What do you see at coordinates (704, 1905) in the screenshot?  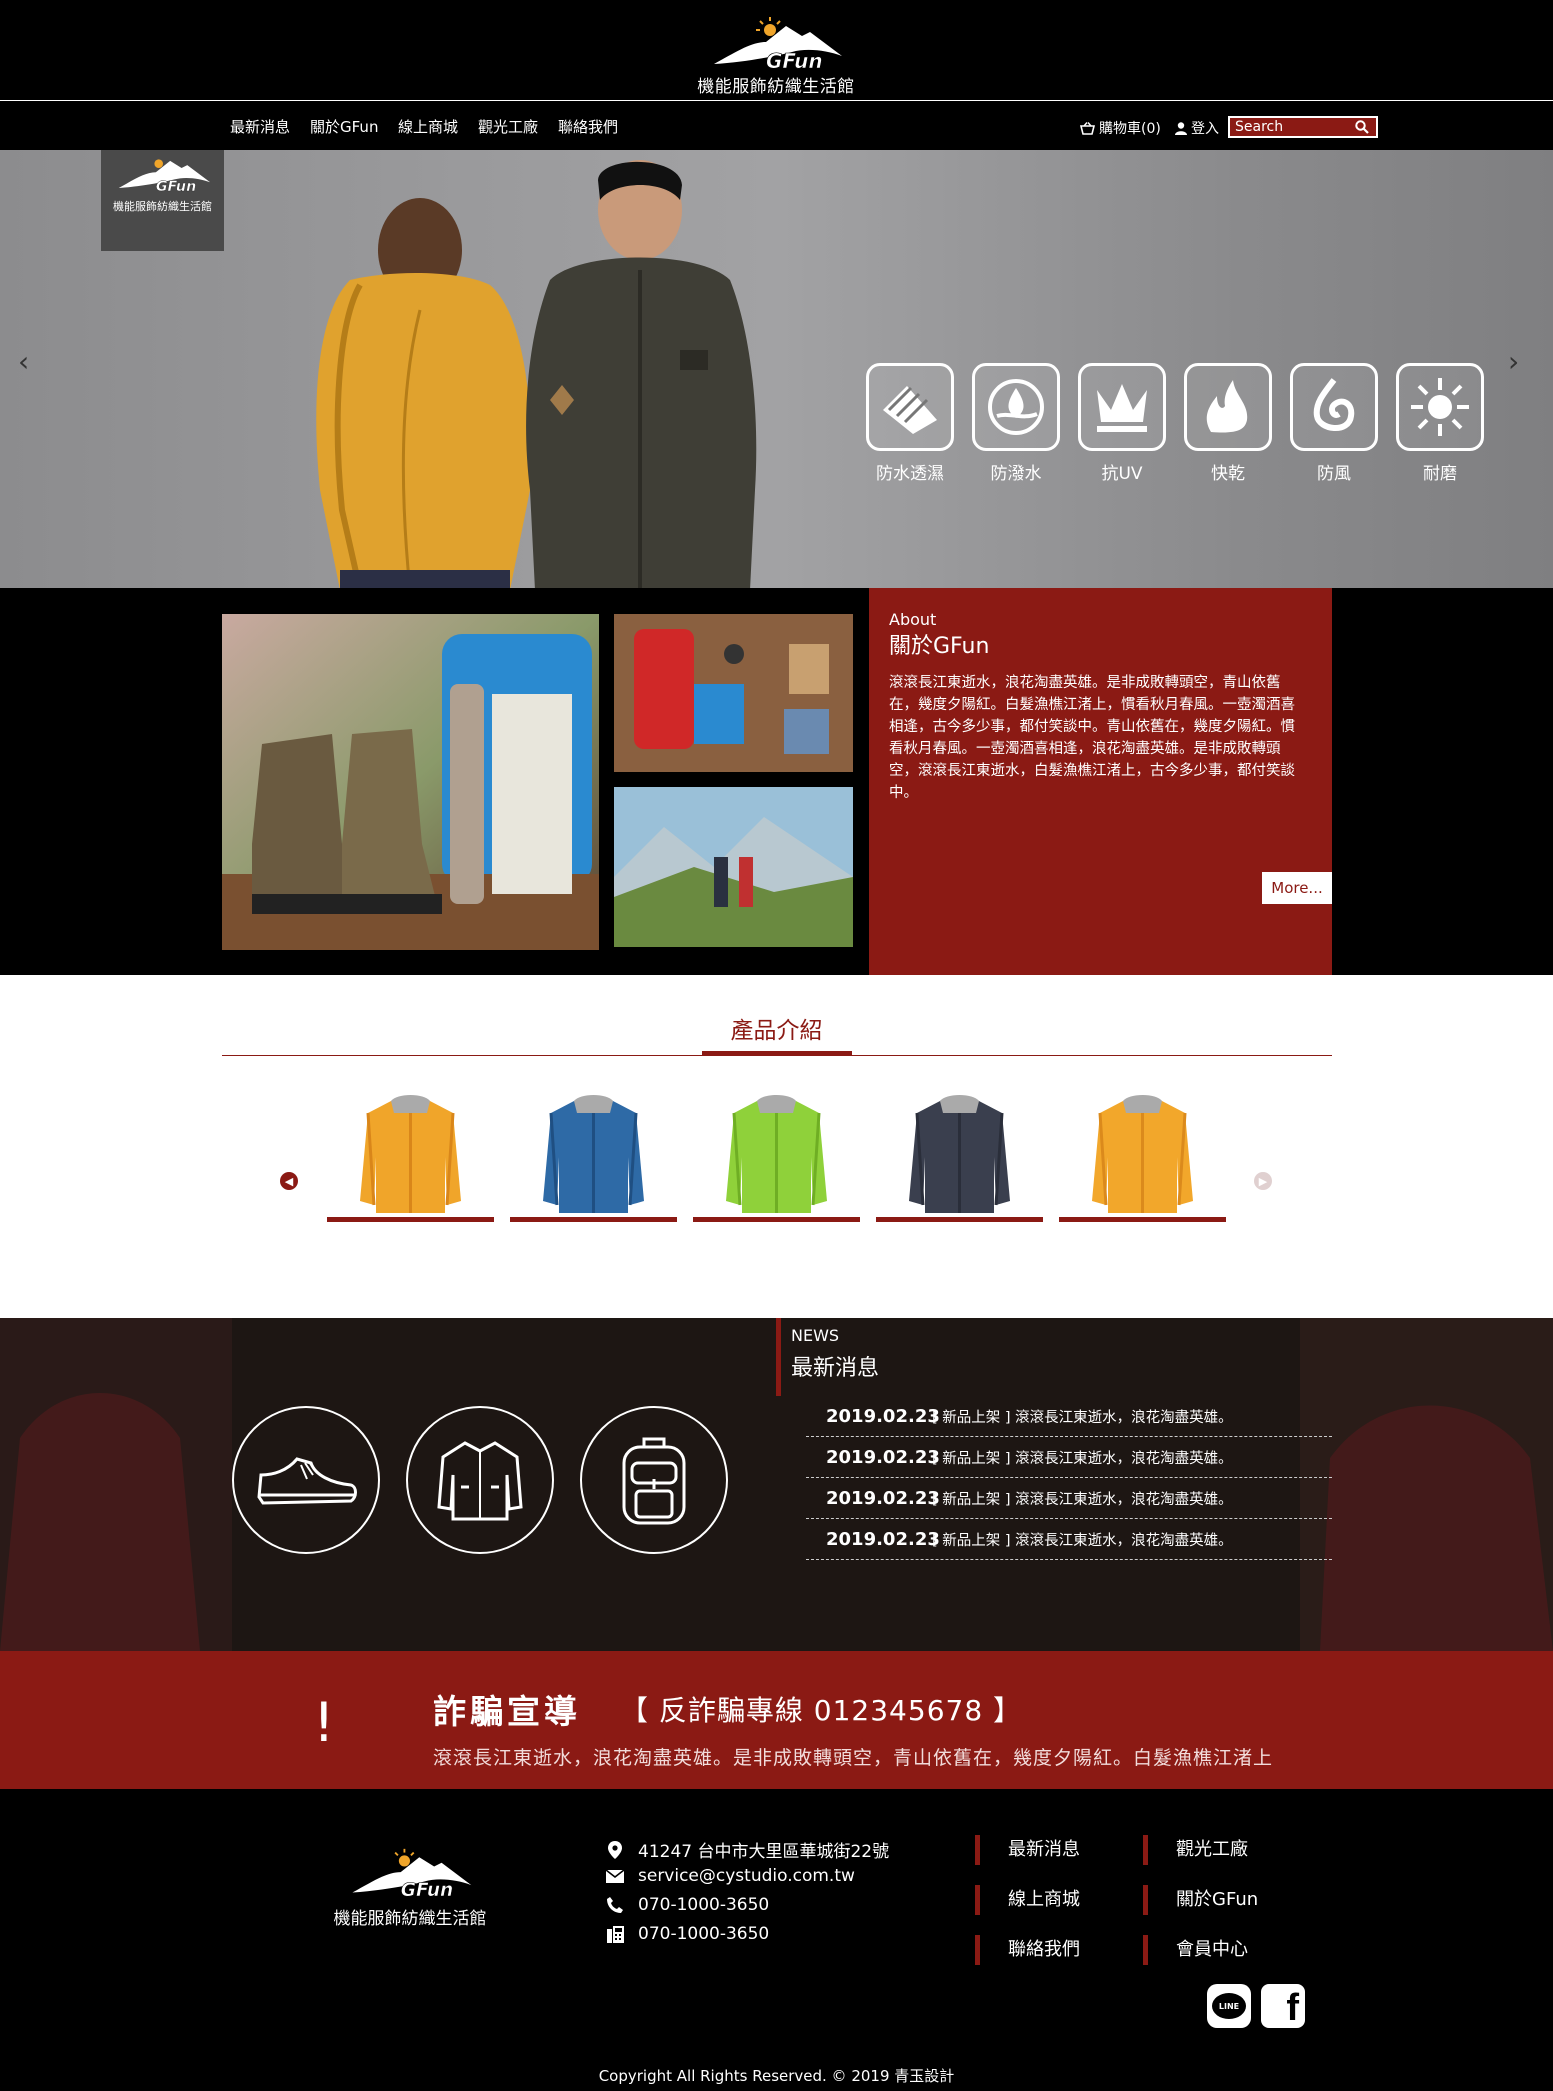 I see `phone-text: 070-1000-3650` at bounding box center [704, 1905].